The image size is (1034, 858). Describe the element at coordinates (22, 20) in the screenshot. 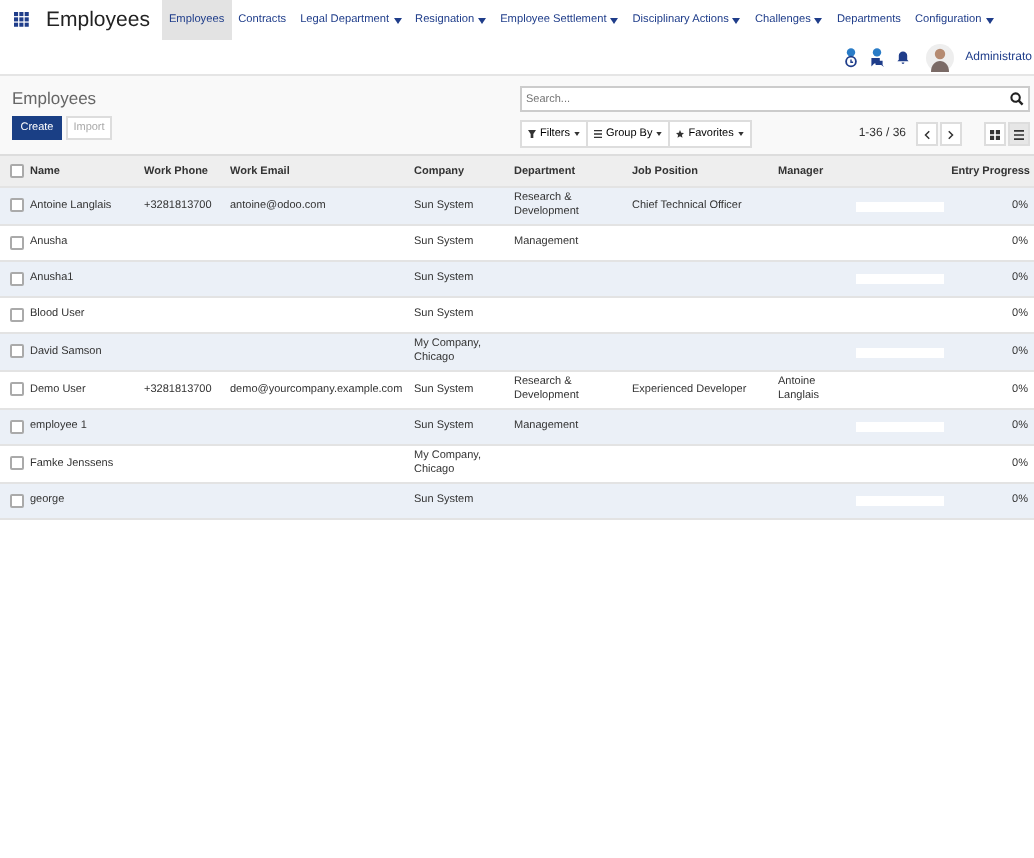

I see `apps-grid-icon` at that location.